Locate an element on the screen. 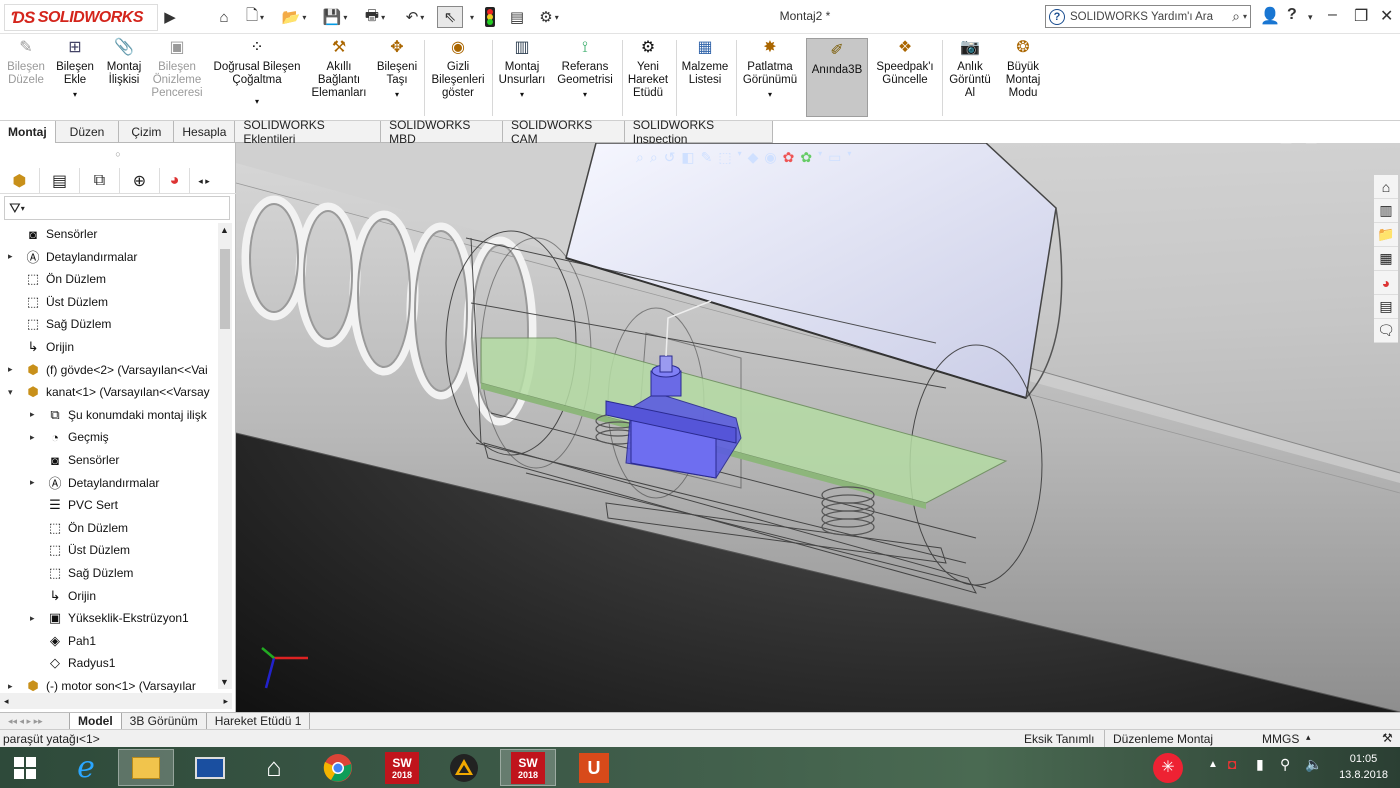 The image size is (1400, 788). take-snapshot-button: 📷 Anlık Görüntü Al is located at coordinates (970, 77).